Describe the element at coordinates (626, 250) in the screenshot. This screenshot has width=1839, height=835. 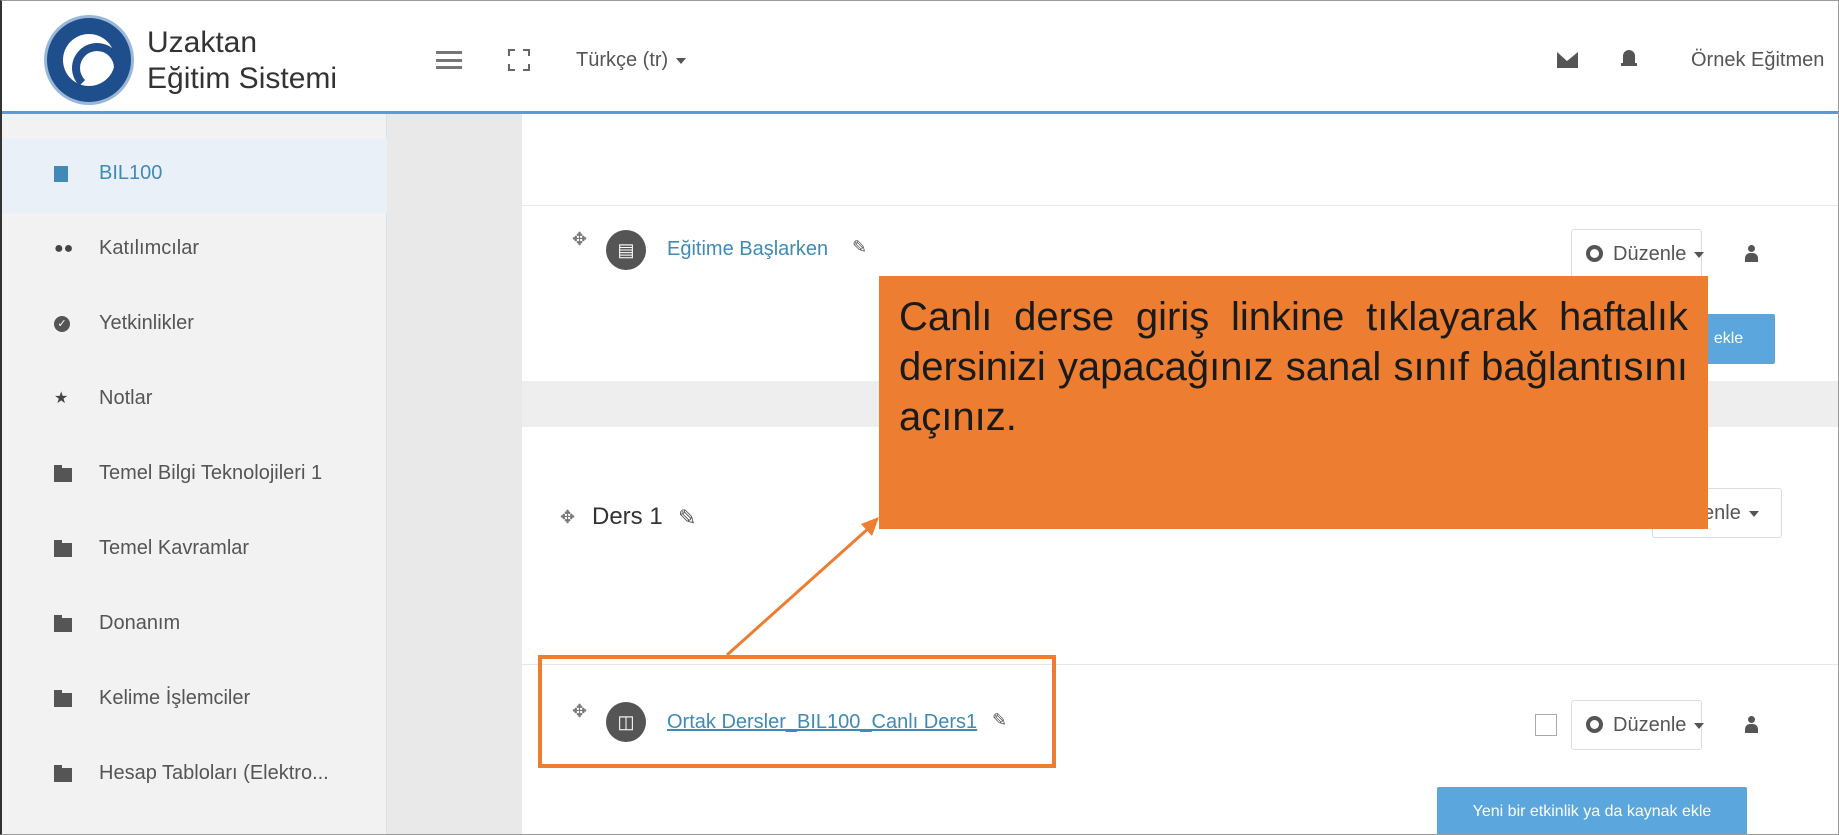
I see `document-icon: ▤` at that location.